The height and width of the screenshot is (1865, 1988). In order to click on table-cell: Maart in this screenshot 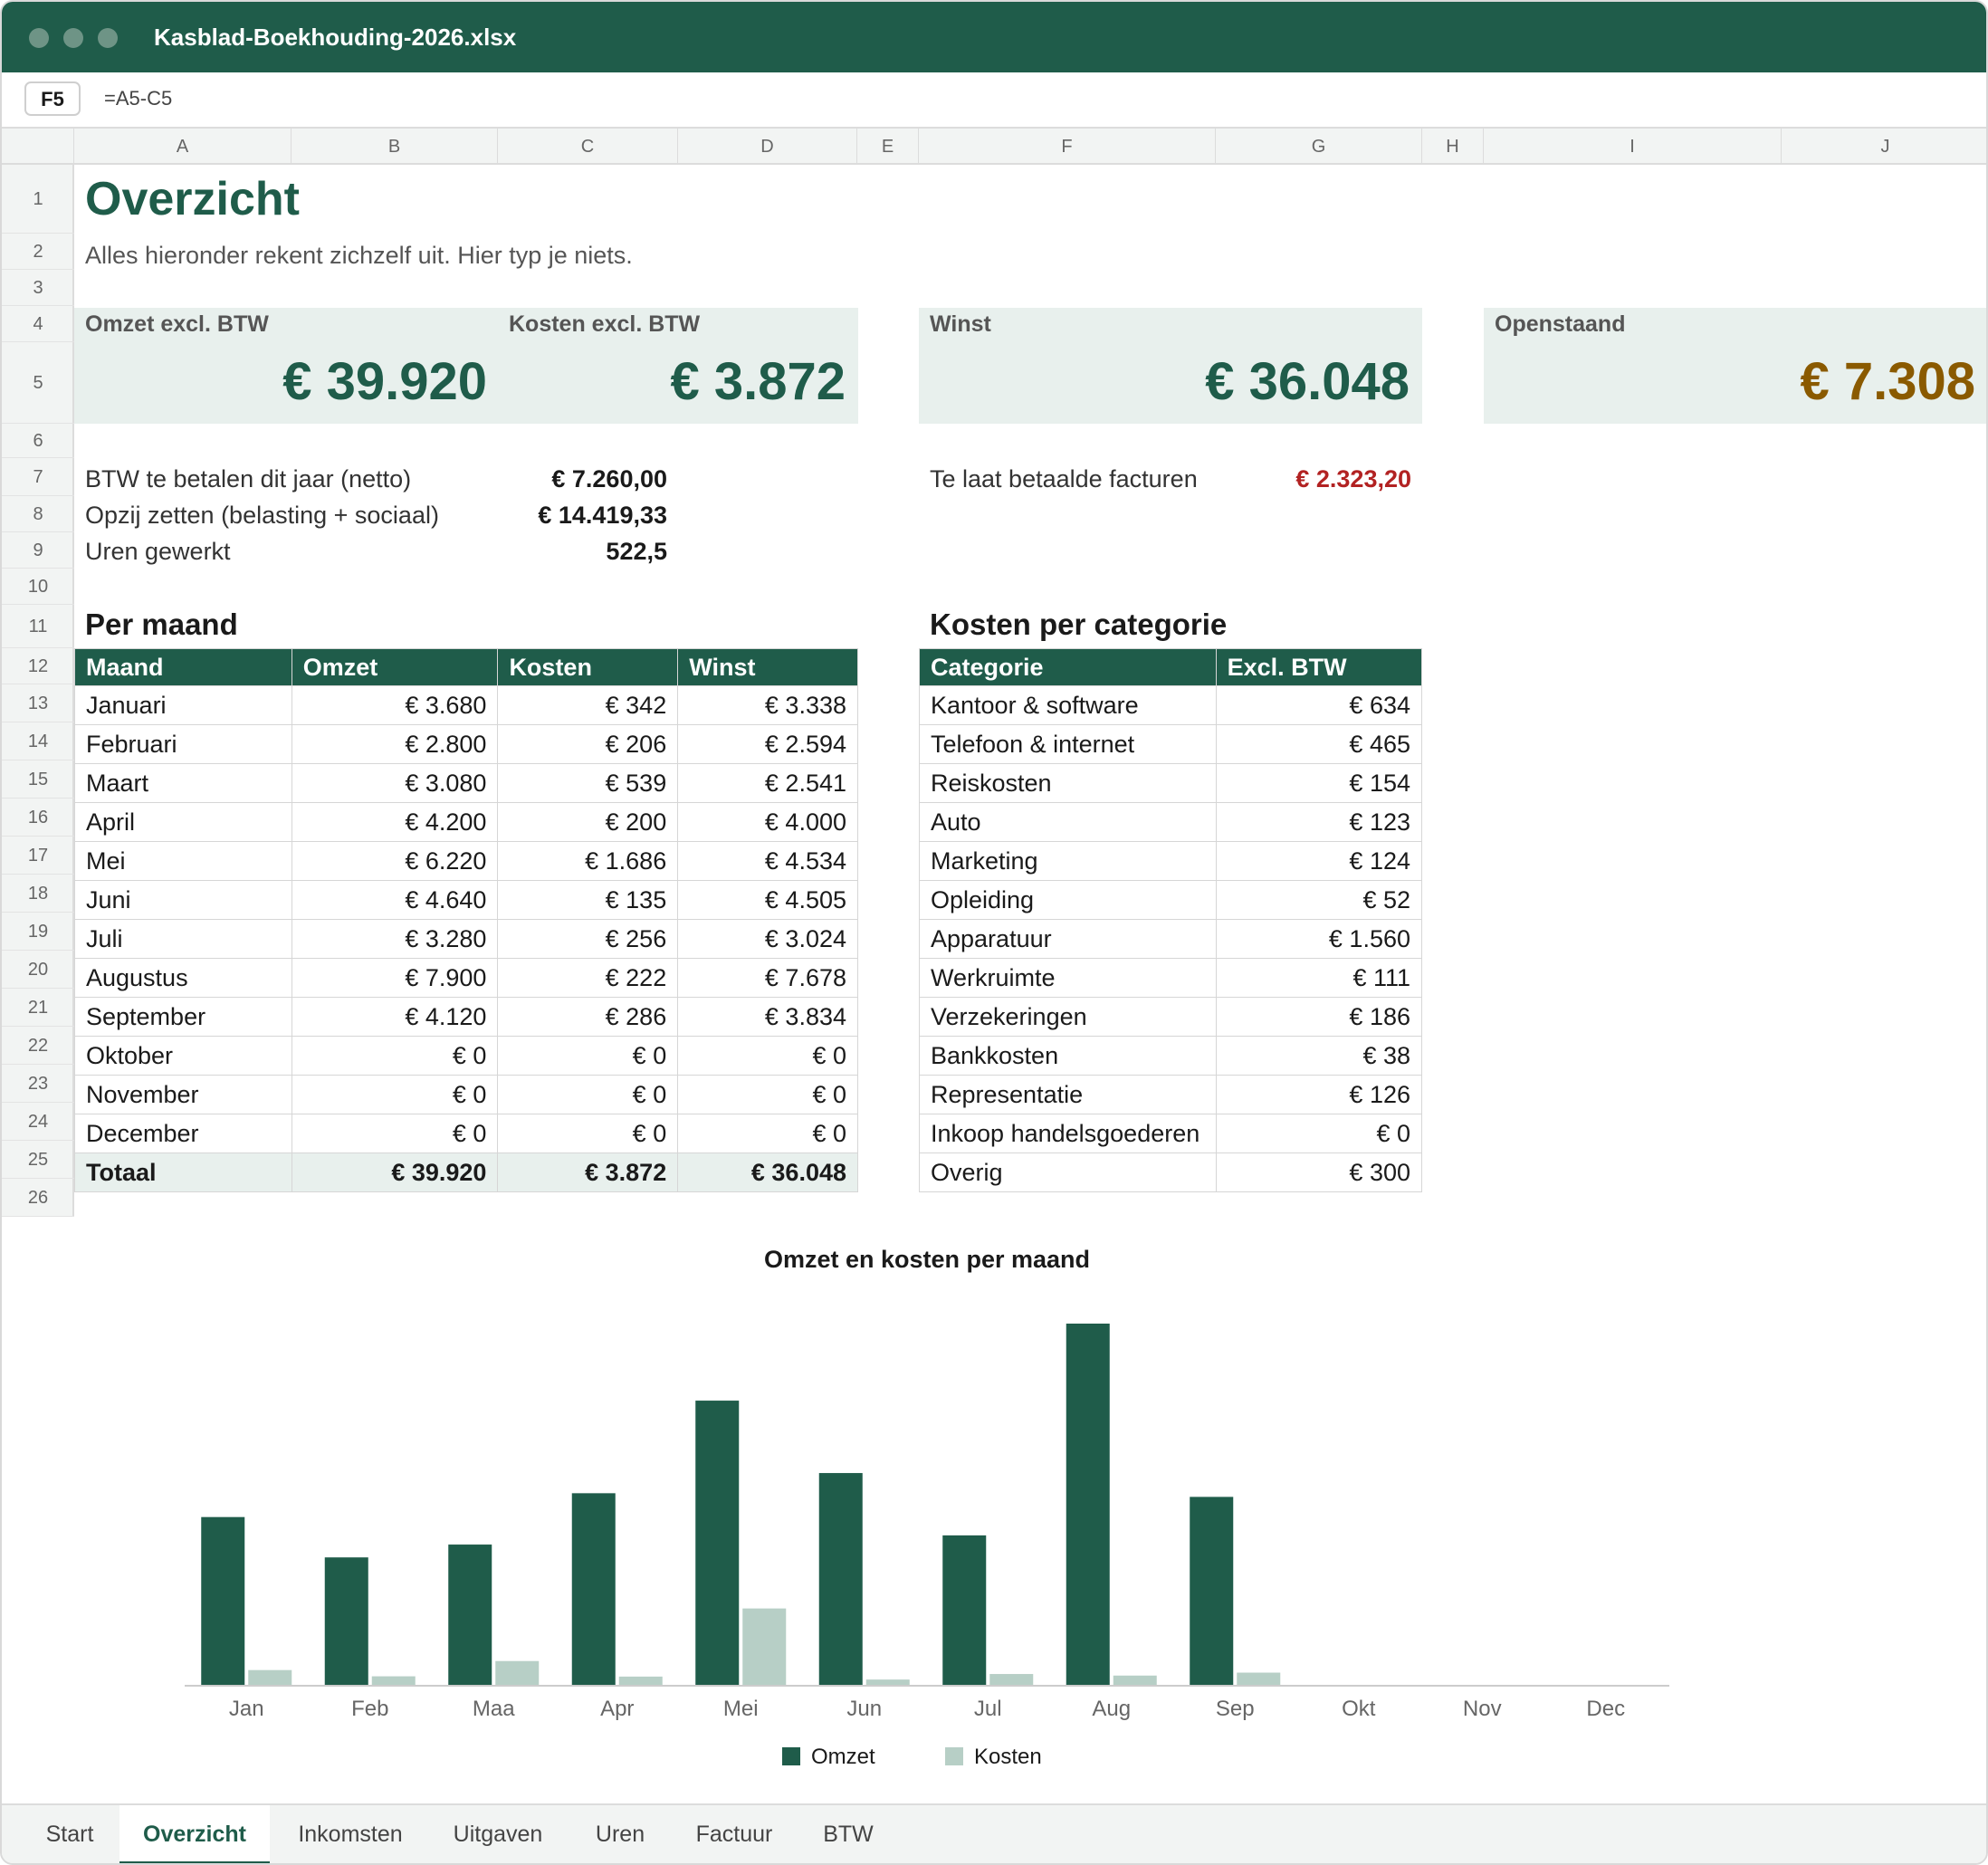, I will do `click(183, 783)`.